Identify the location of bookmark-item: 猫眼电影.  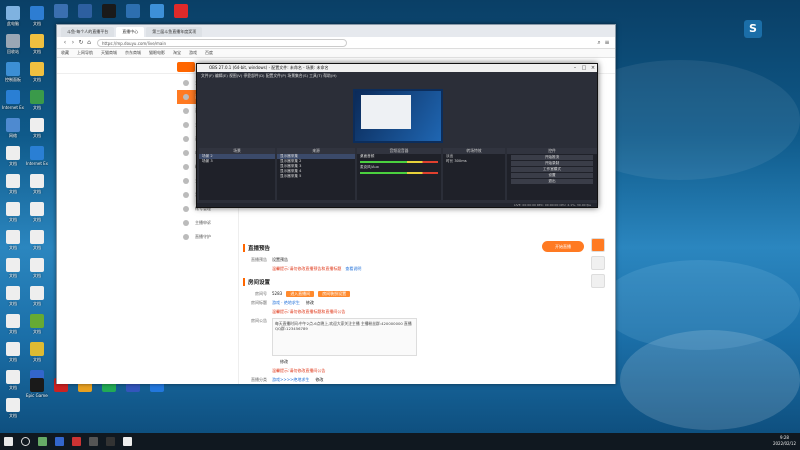
(157, 53).